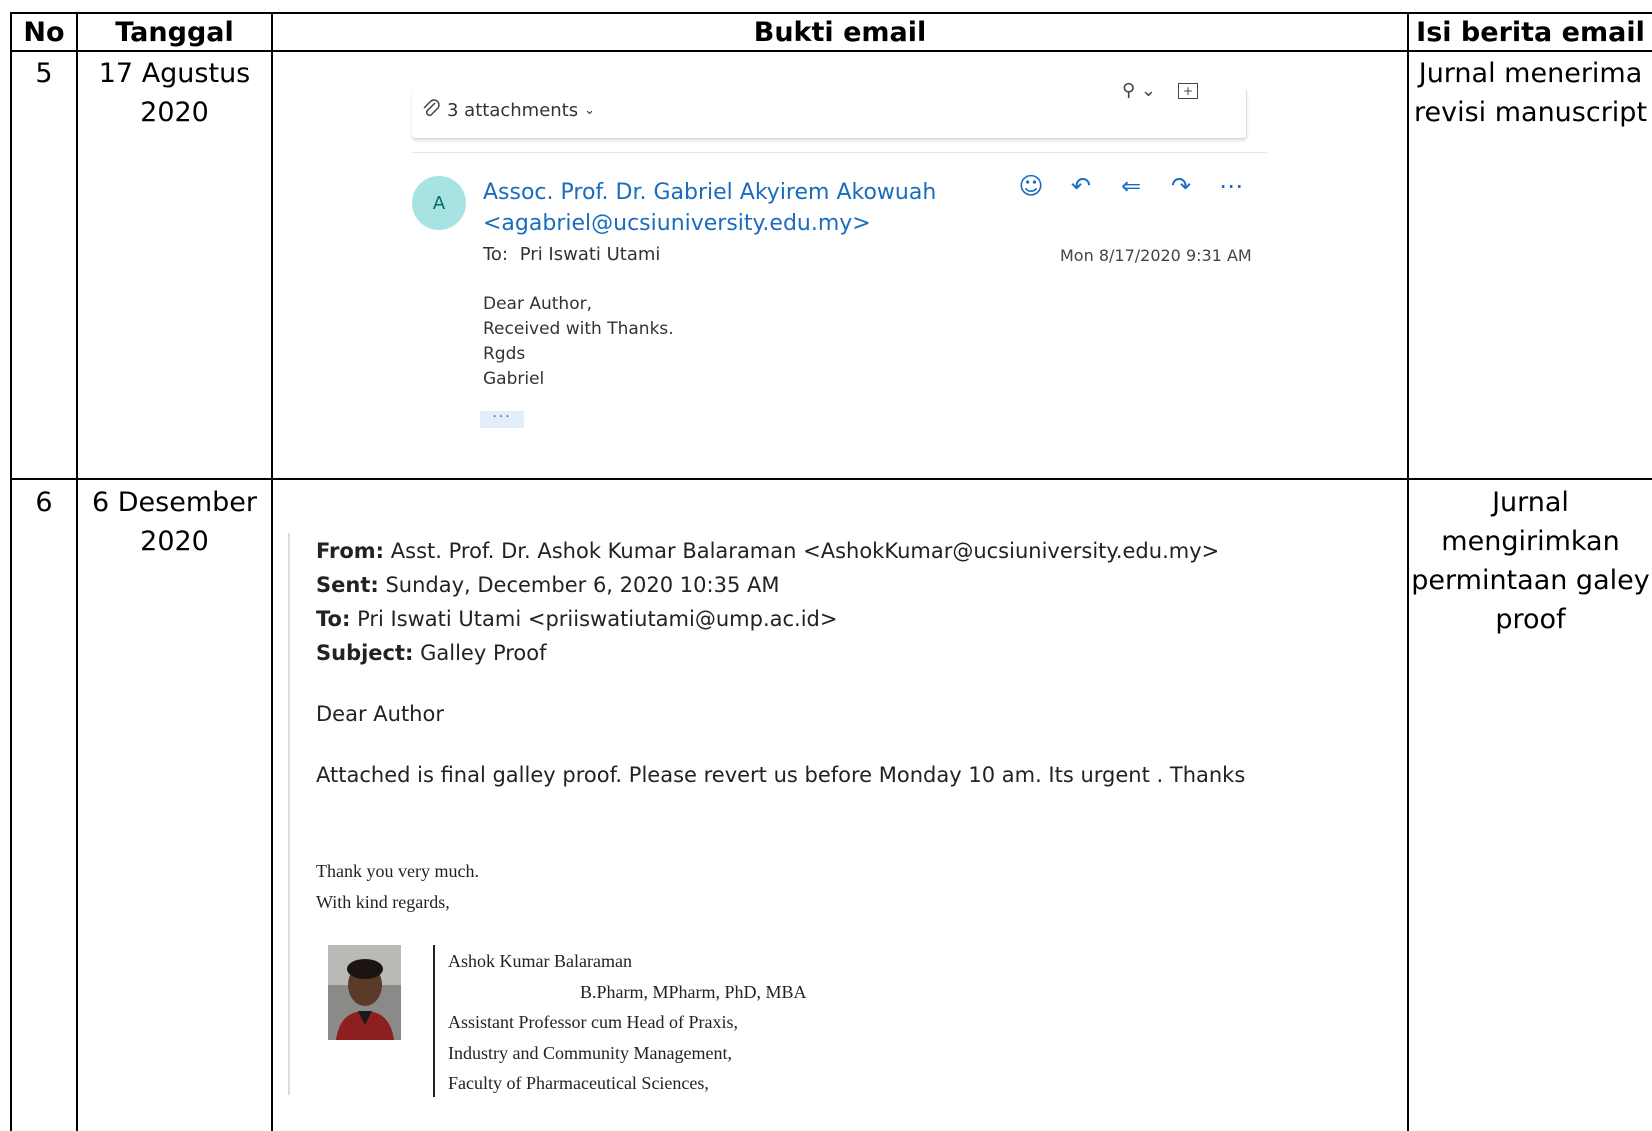 Image resolution: width=1652 pixels, height=1131 pixels. I want to click on quote-bar, so click(289, 814).